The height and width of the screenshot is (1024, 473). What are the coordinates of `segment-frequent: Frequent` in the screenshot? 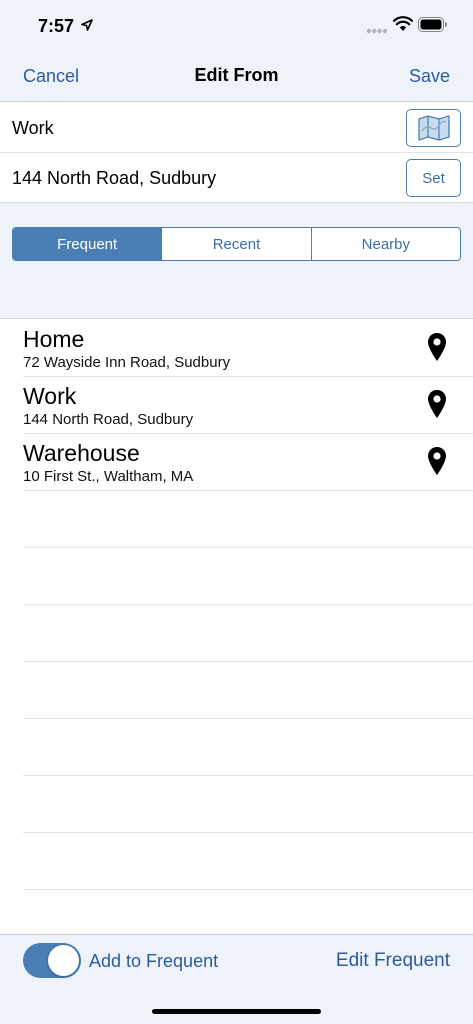 It's located at (88, 244).